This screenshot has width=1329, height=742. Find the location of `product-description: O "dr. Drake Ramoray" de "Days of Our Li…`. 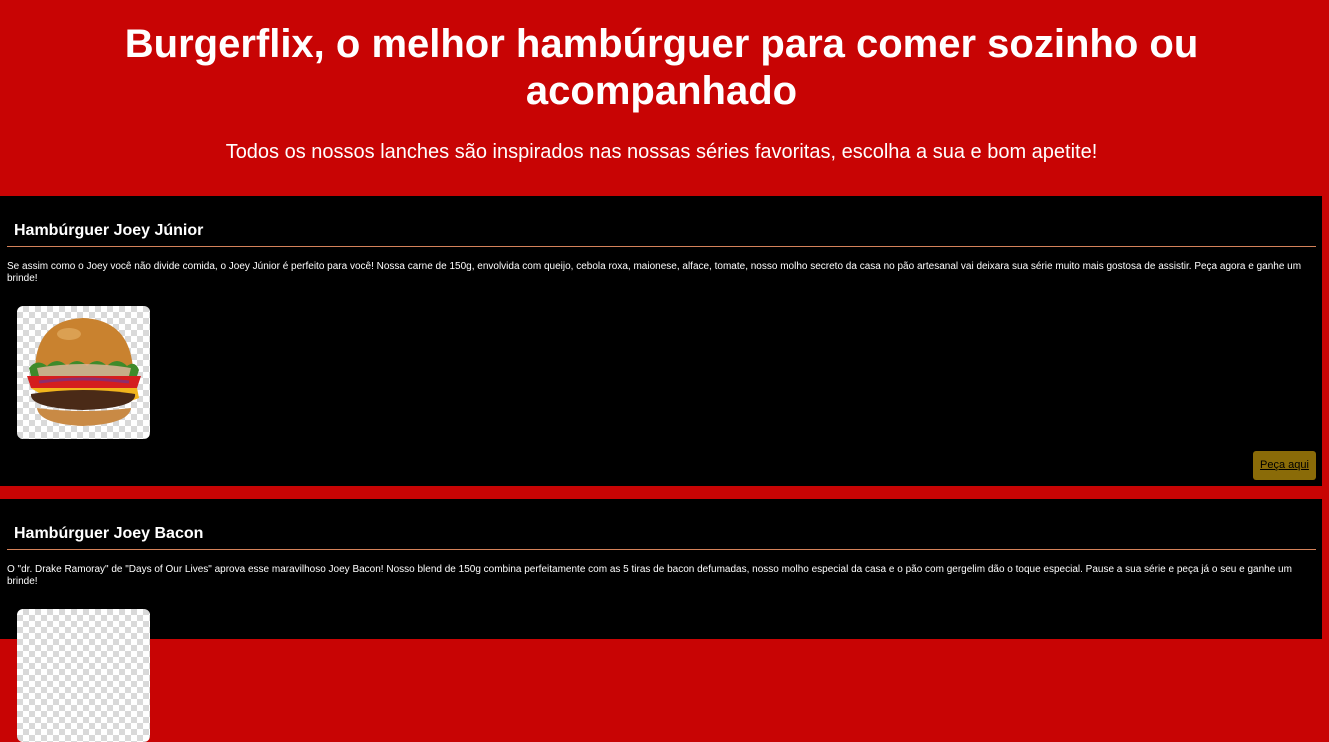

product-description: O "dr. Drake Ramoray" de "Days of Our Li… is located at coordinates (649, 575).